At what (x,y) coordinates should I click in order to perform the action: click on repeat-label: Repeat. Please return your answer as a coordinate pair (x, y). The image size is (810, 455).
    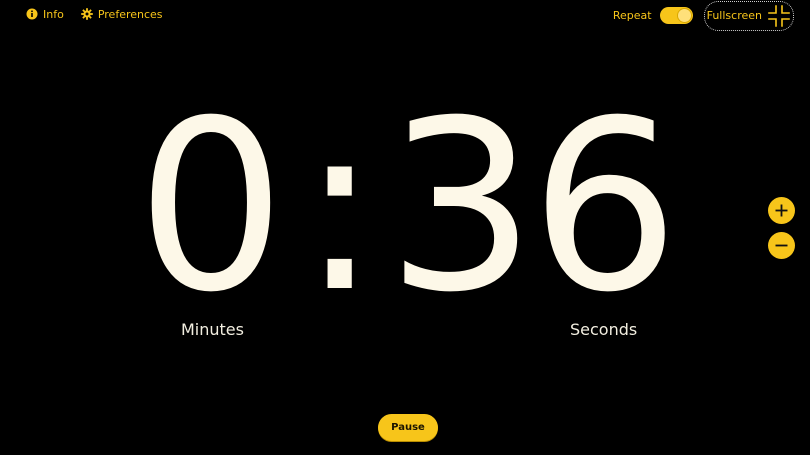
    Looking at the image, I should click on (632, 15).